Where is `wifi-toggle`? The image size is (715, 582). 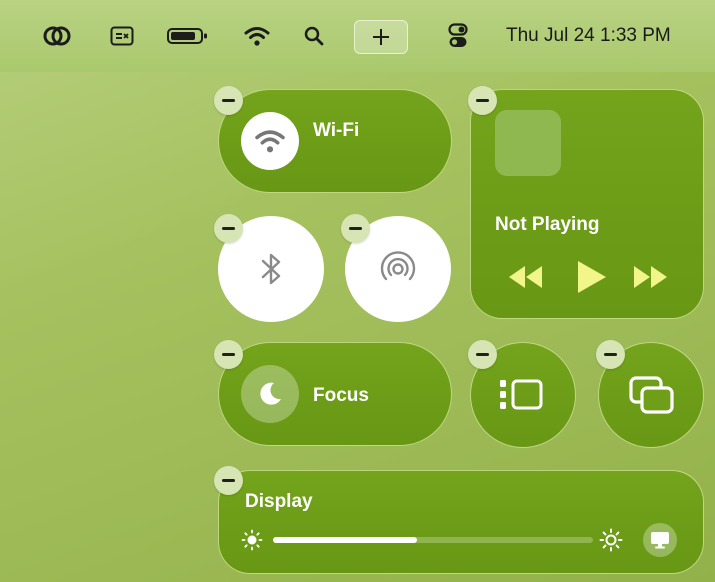
wifi-toggle is located at coordinates (270, 141).